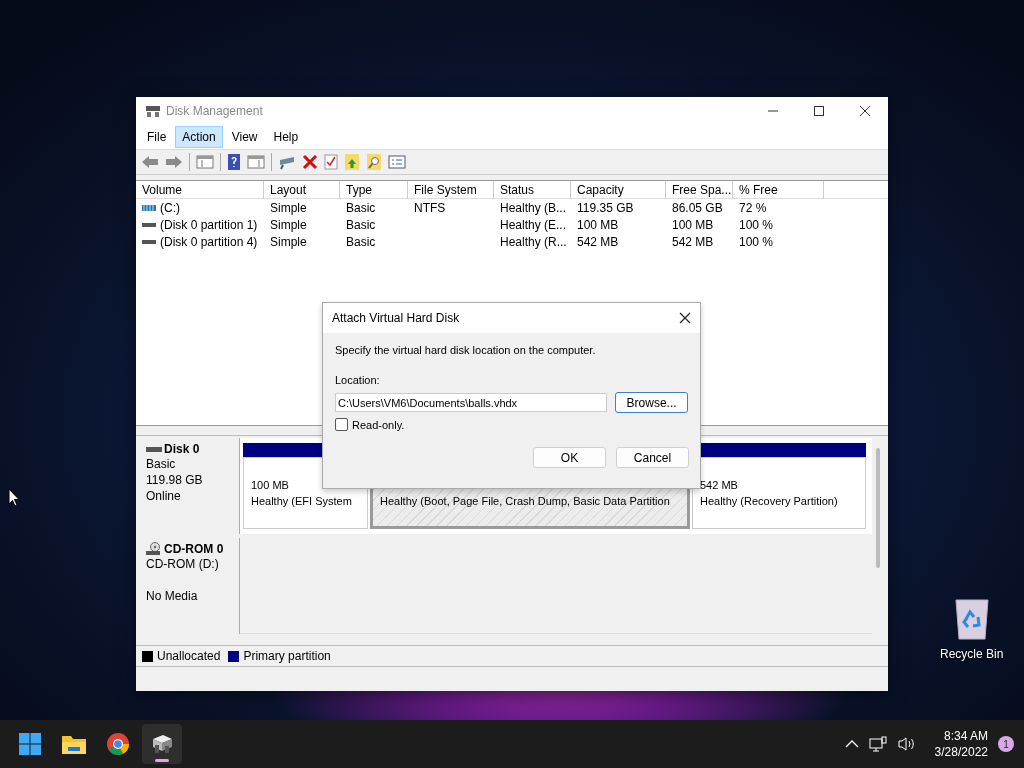 The image size is (1024, 768). What do you see at coordinates (189, 656) in the screenshot?
I see `legend-label: Unallocated` at bounding box center [189, 656].